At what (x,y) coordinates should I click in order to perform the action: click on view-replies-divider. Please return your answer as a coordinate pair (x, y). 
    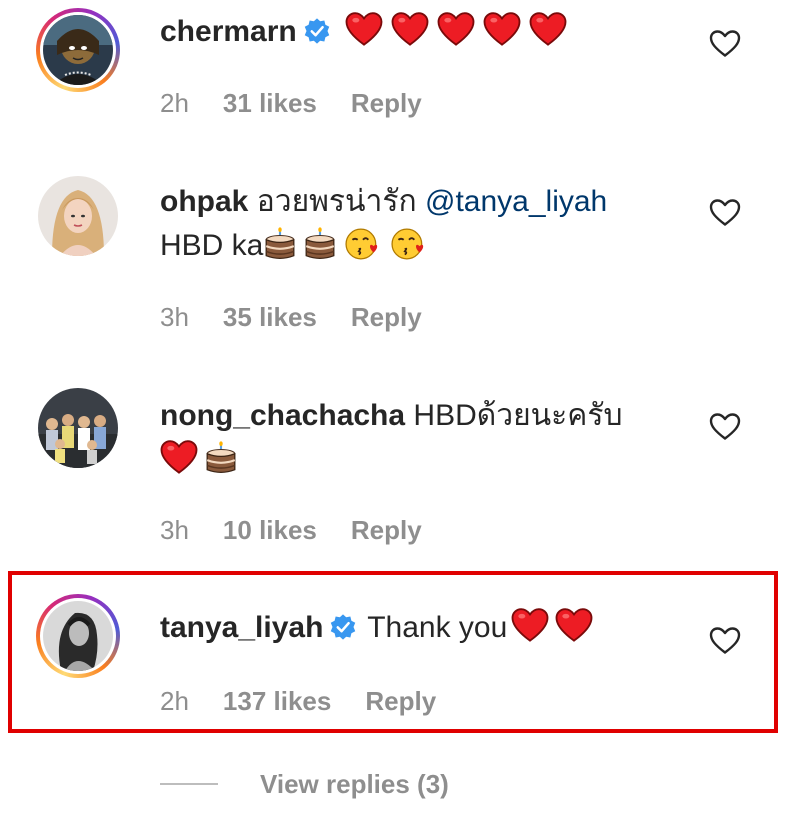
    Looking at the image, I should click on (189, 784).